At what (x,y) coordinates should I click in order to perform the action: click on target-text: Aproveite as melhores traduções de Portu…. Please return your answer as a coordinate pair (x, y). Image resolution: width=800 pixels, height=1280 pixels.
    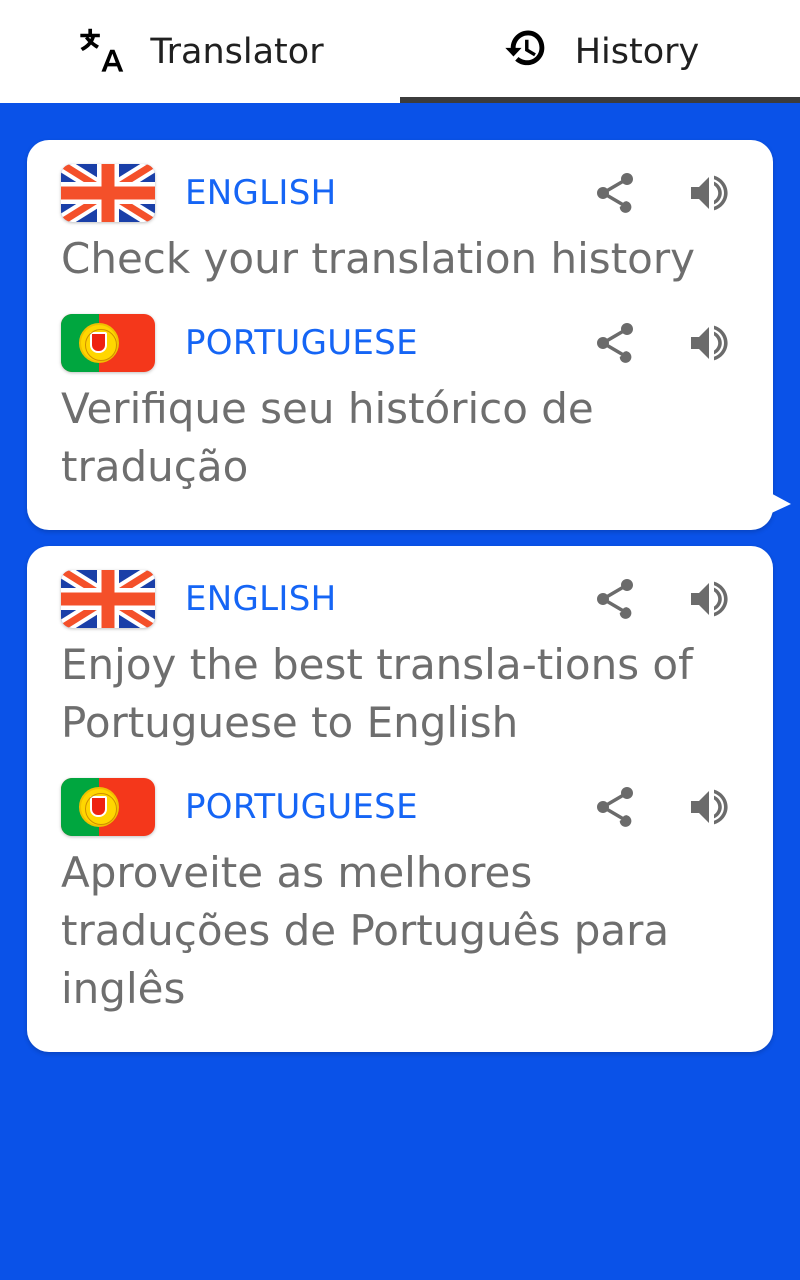
    Looking at the image, I should click on (365, 930).